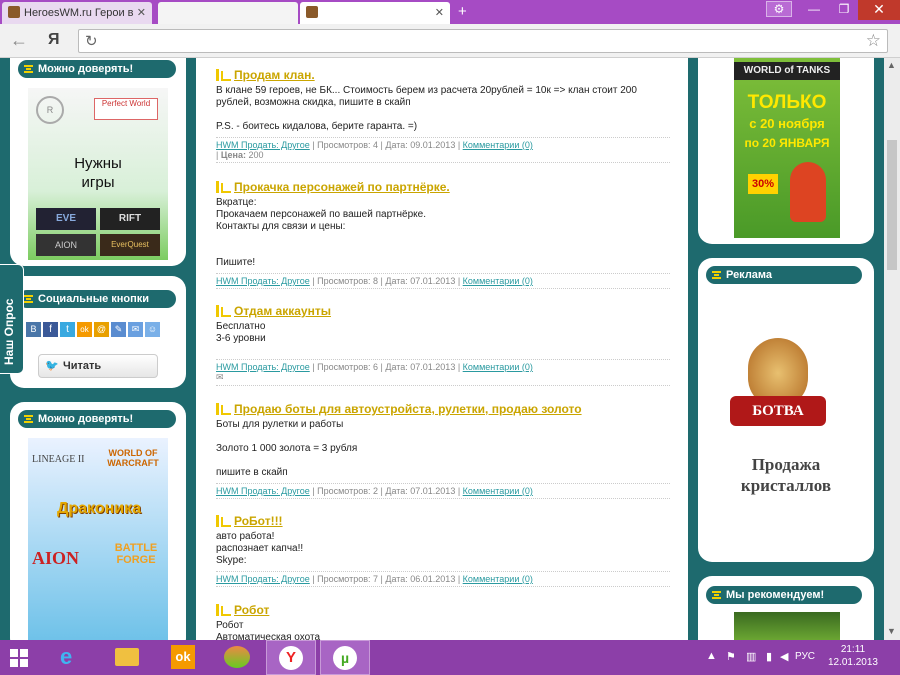 The width and height of the screenshot is (900, 675). What do you see at coordinates (242, 610) in the screenshot?
I see `post-title-link: Робот` at bounding box center [242, 610].